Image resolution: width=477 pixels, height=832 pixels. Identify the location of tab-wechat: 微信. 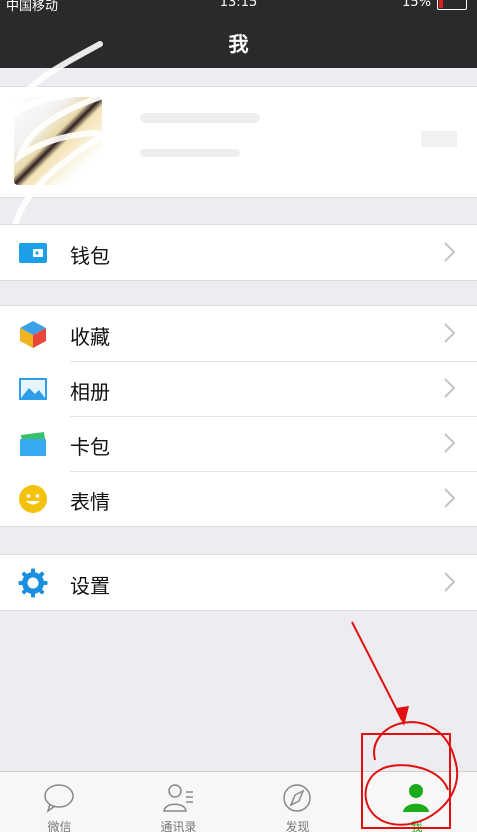
(59, 802).